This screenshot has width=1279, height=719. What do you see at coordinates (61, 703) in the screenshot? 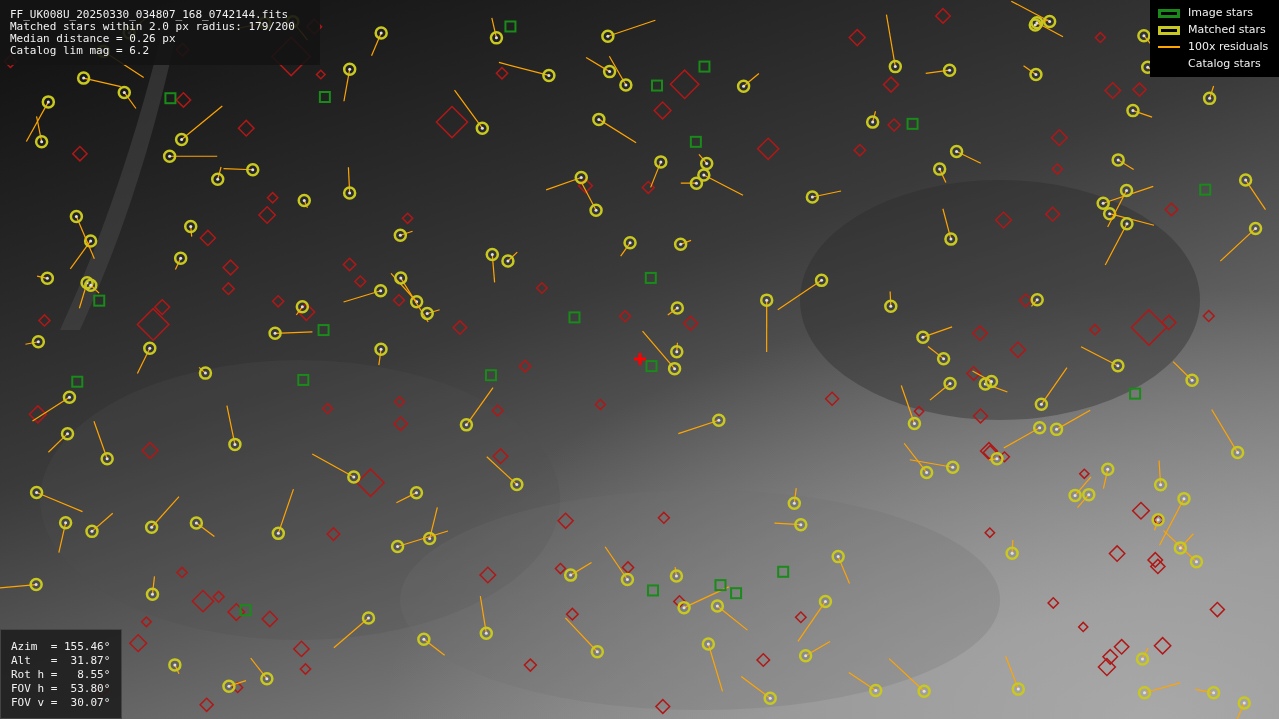
I see `pointing-text: FOV v = 30.07°` at bounding box center [61, 703].